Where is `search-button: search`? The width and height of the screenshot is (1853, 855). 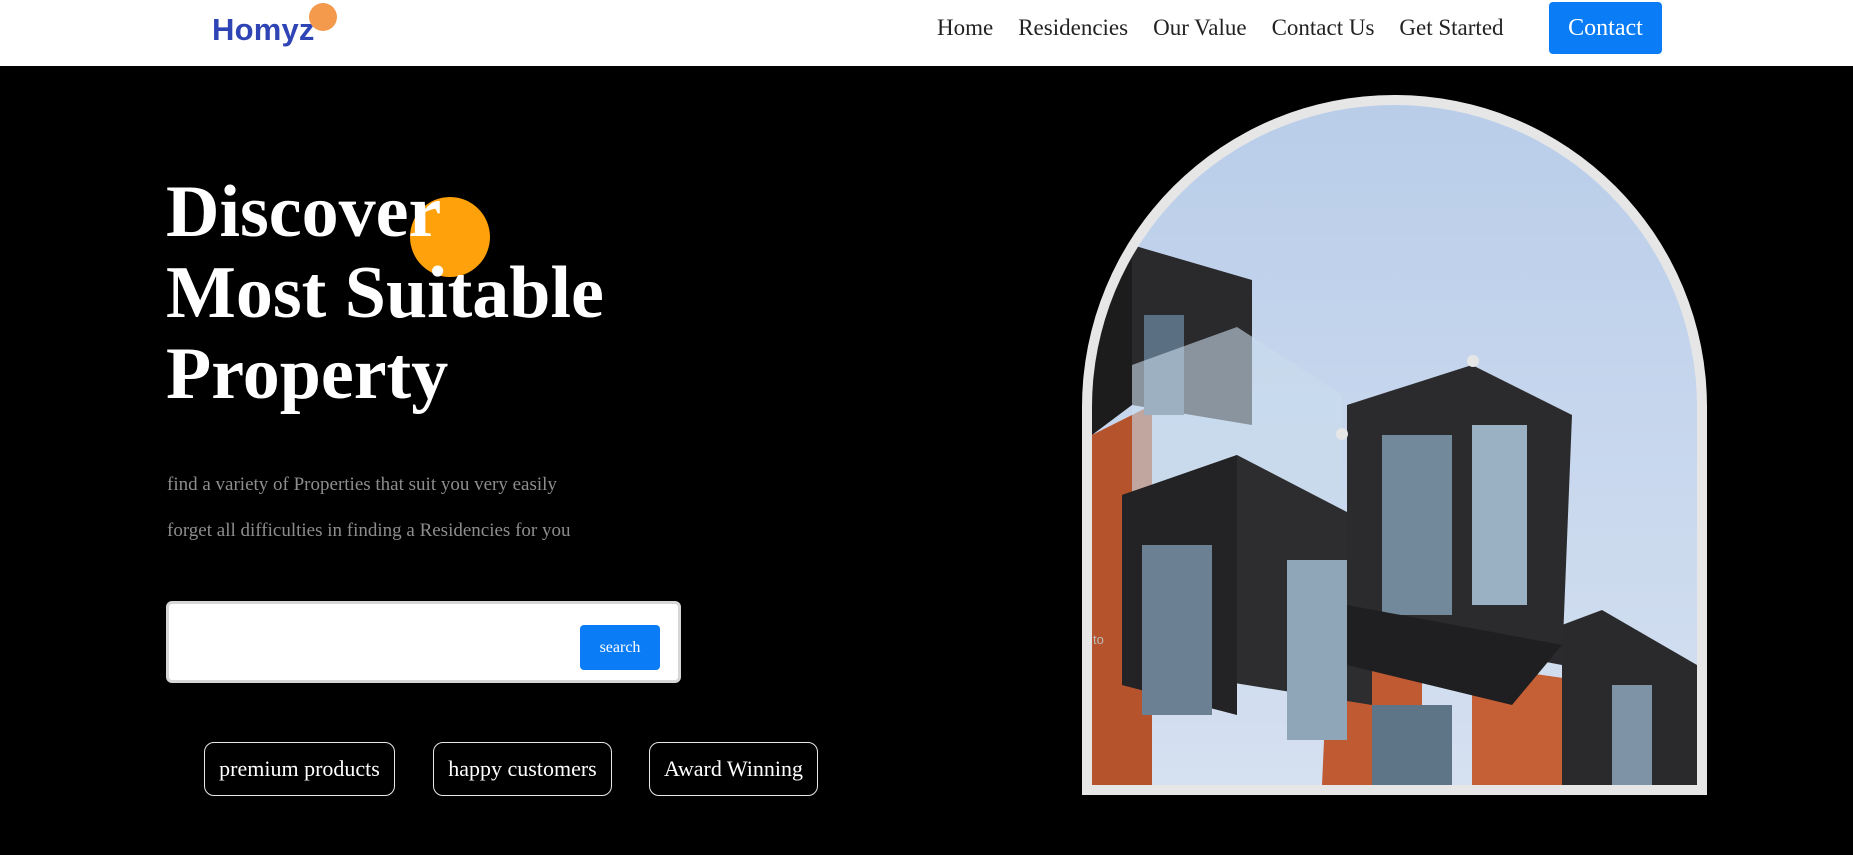 search-button: search is located at coordinates (620, 647).